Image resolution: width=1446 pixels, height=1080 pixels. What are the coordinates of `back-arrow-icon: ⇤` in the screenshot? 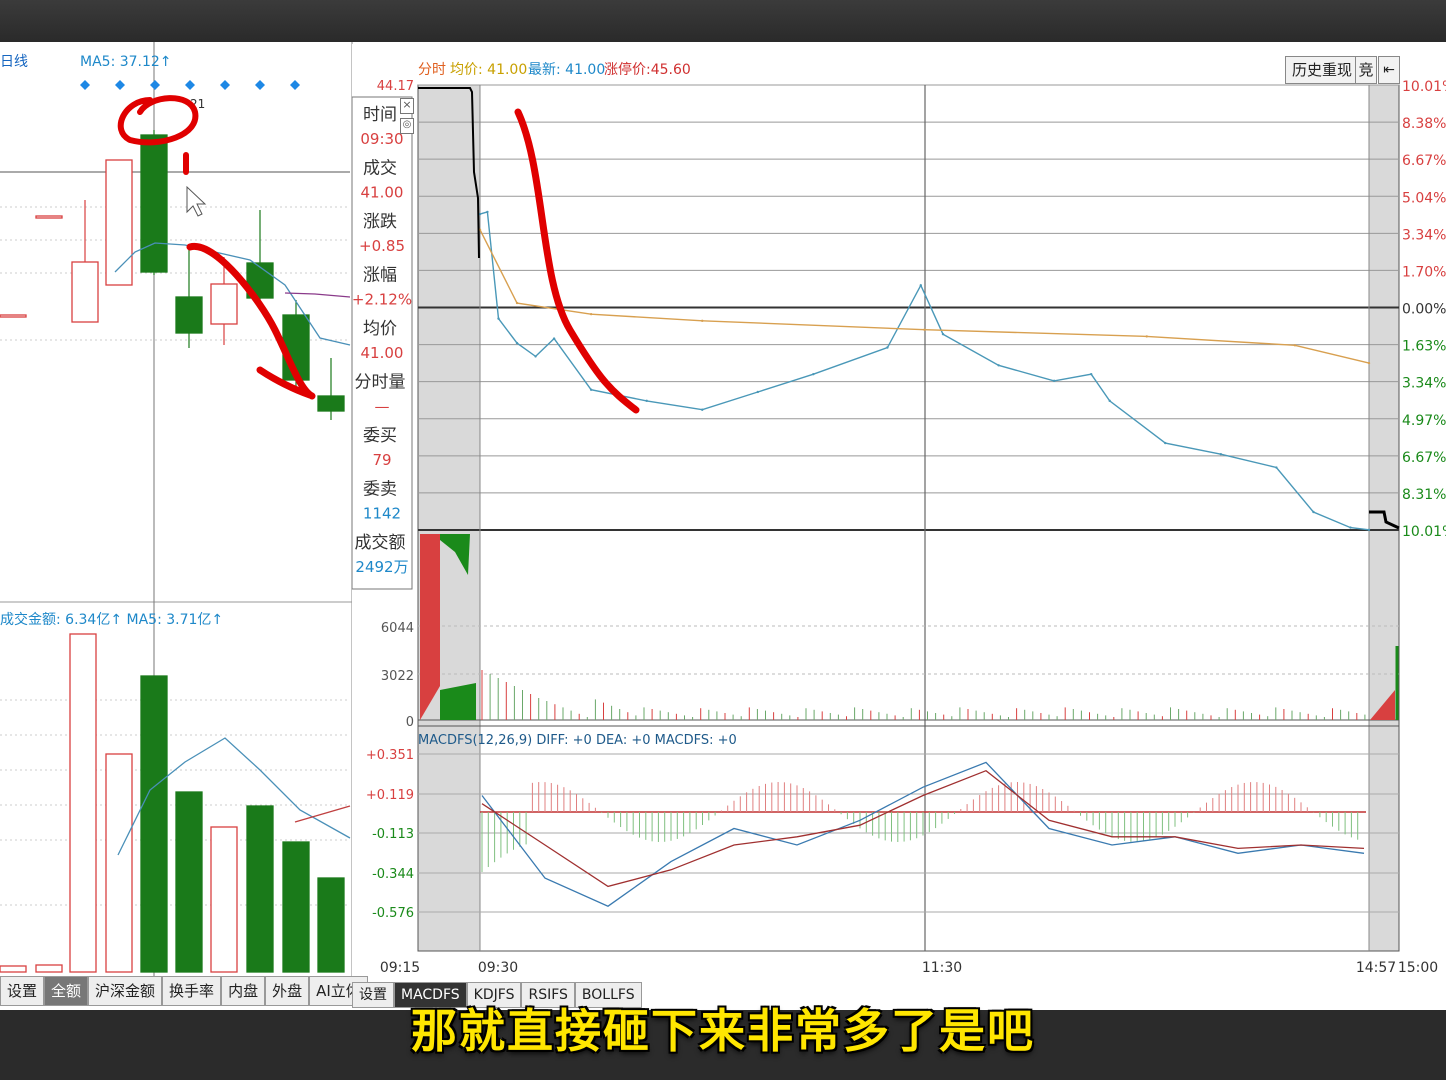 It's located at (1389, 70).